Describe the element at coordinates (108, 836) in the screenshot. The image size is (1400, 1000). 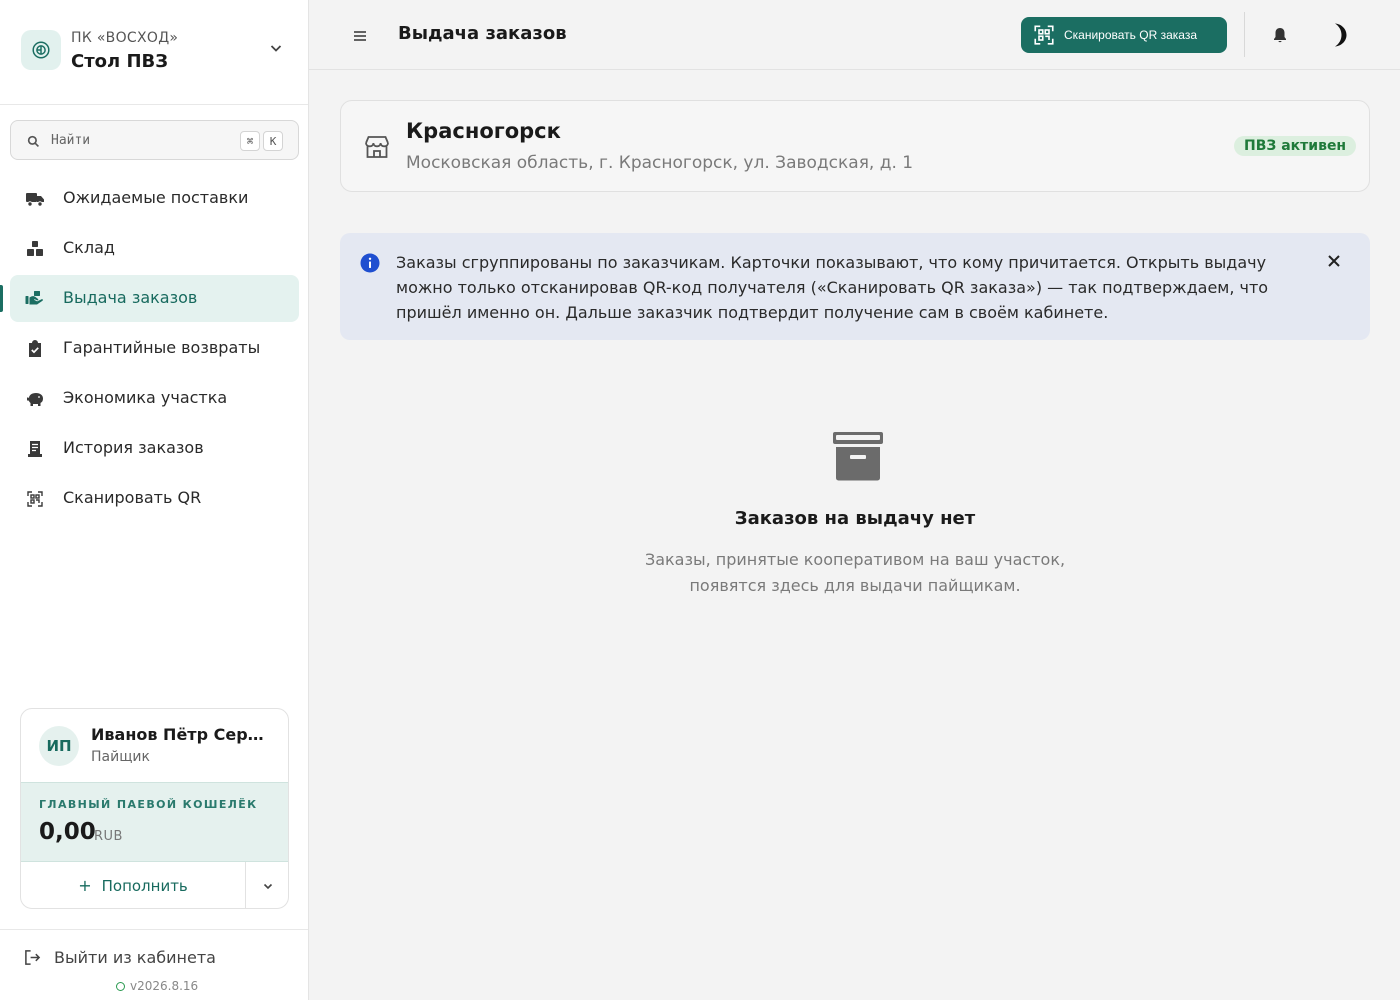
I see `wallet-currency: RUB` at that location.